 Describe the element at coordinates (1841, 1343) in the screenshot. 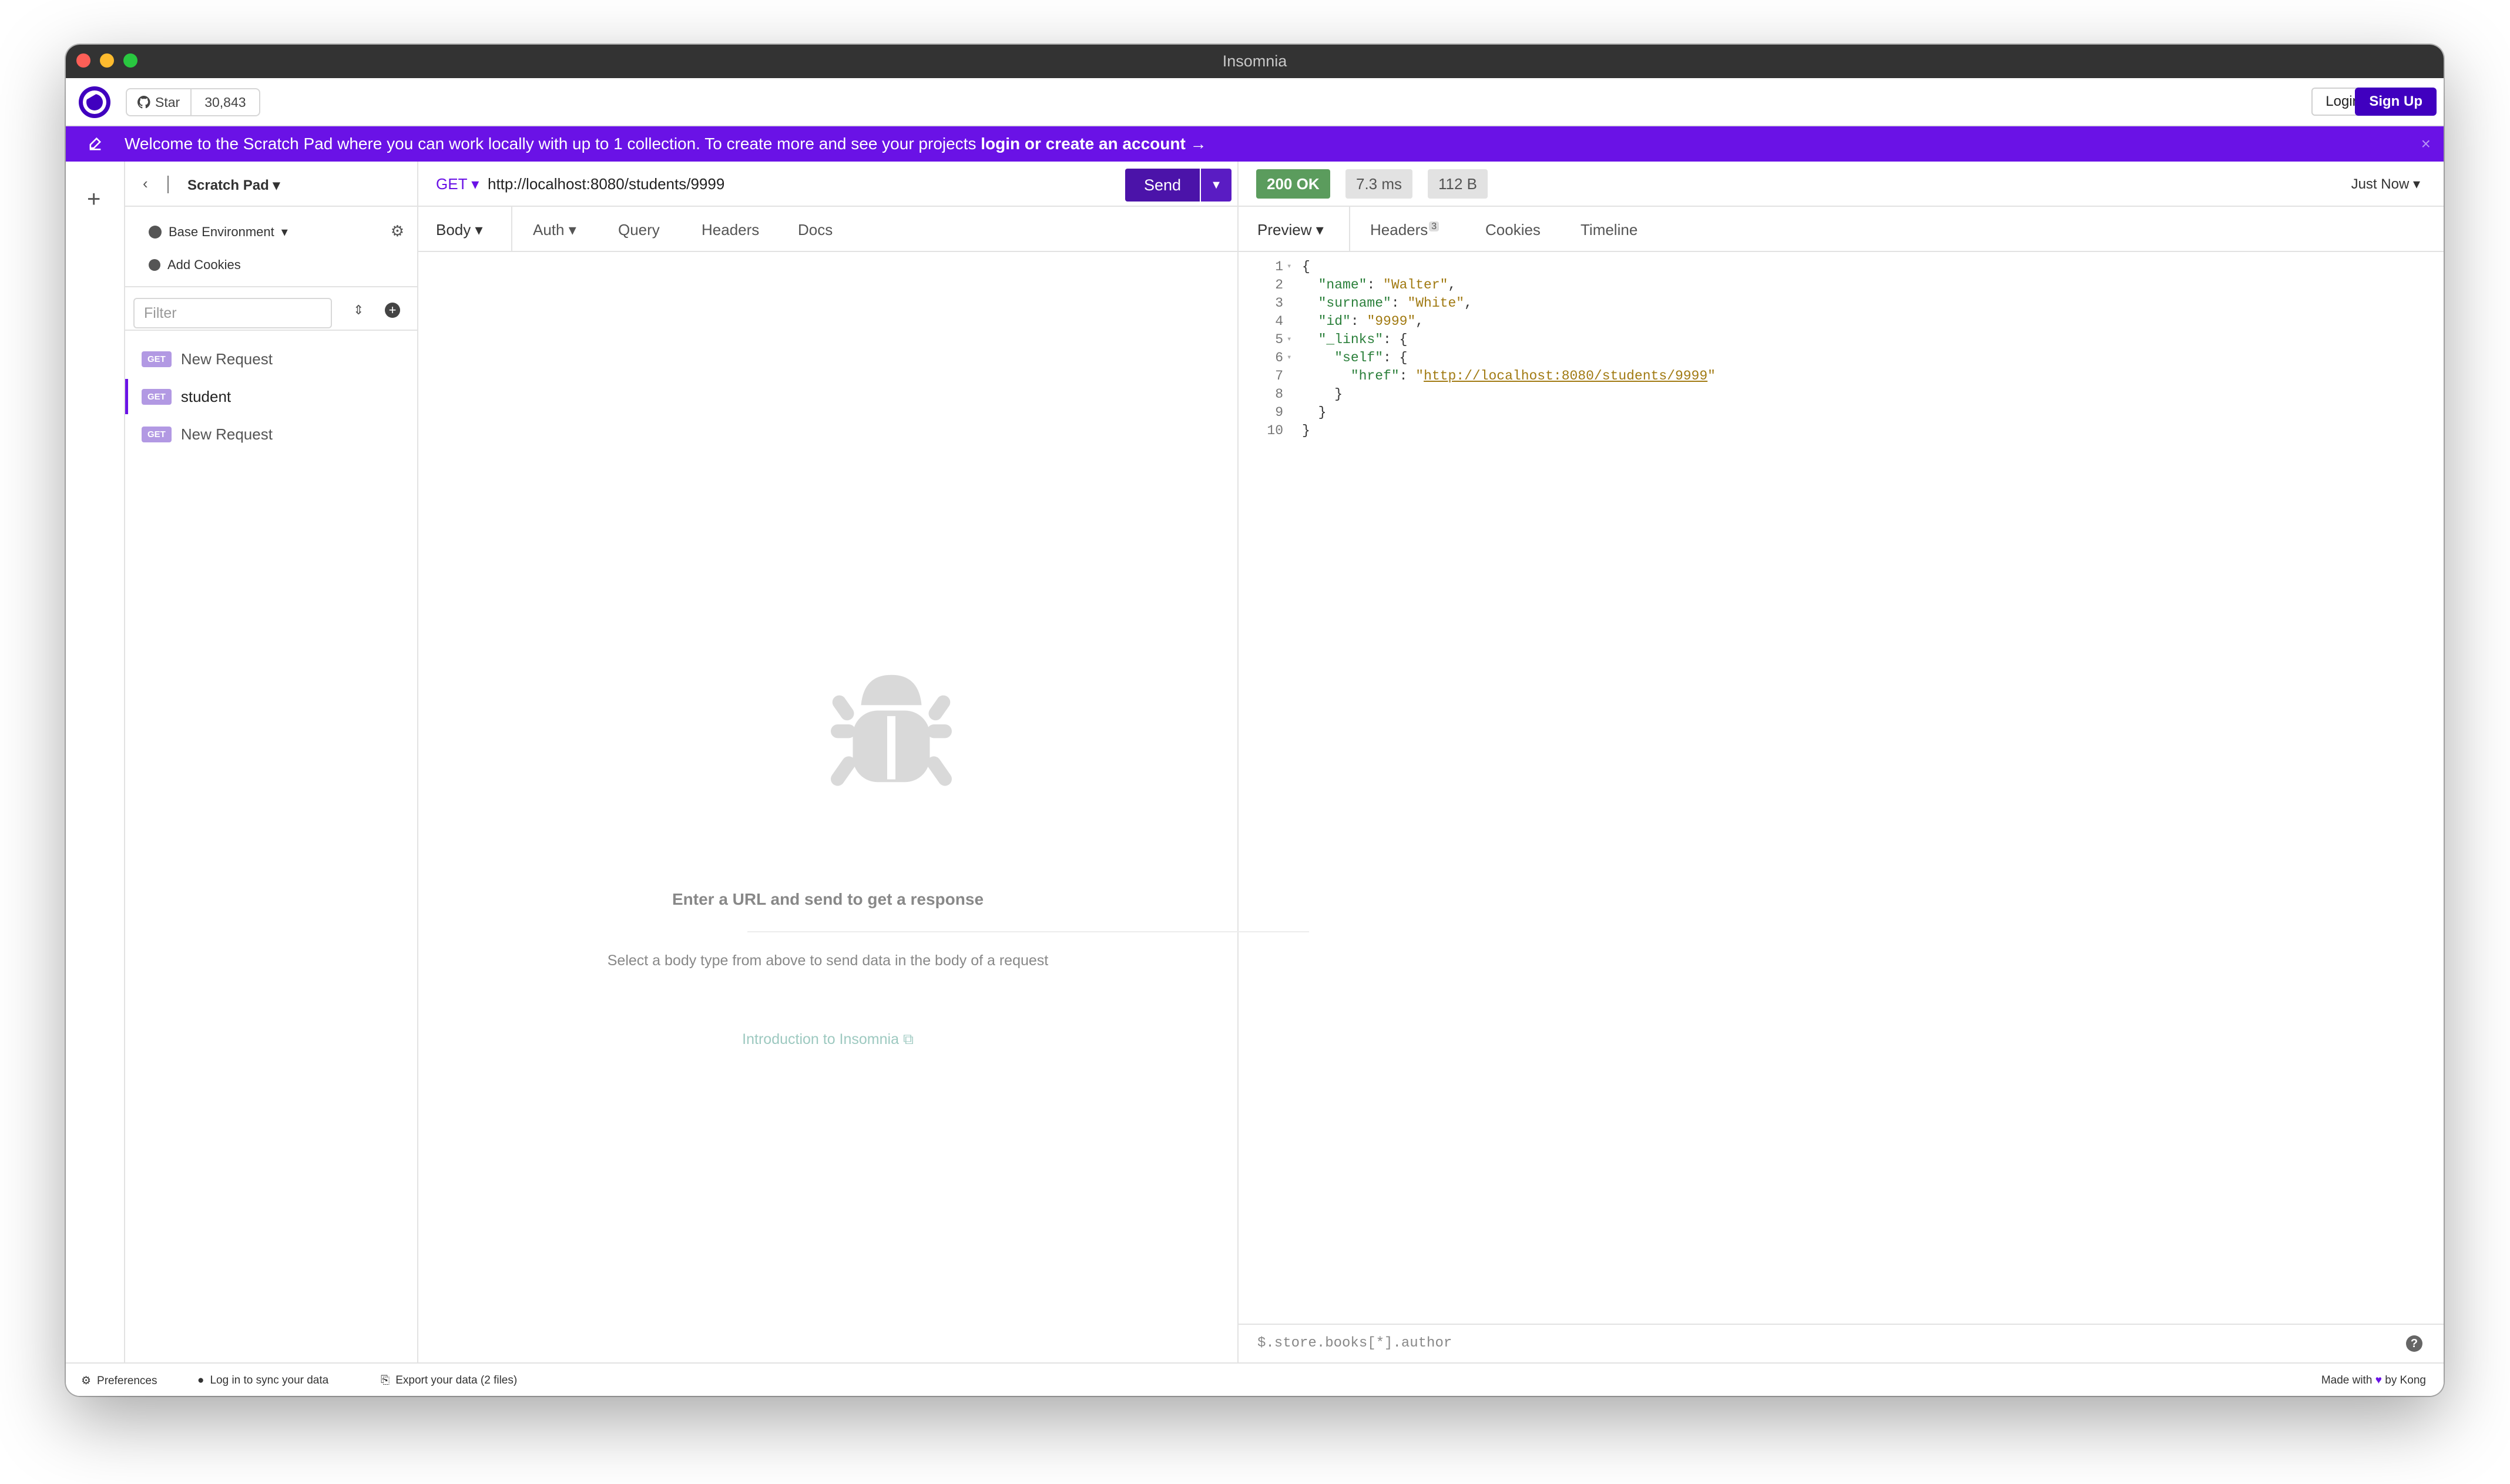

I see `response-filter-bar: $.store.books[*].author ?` at that location.